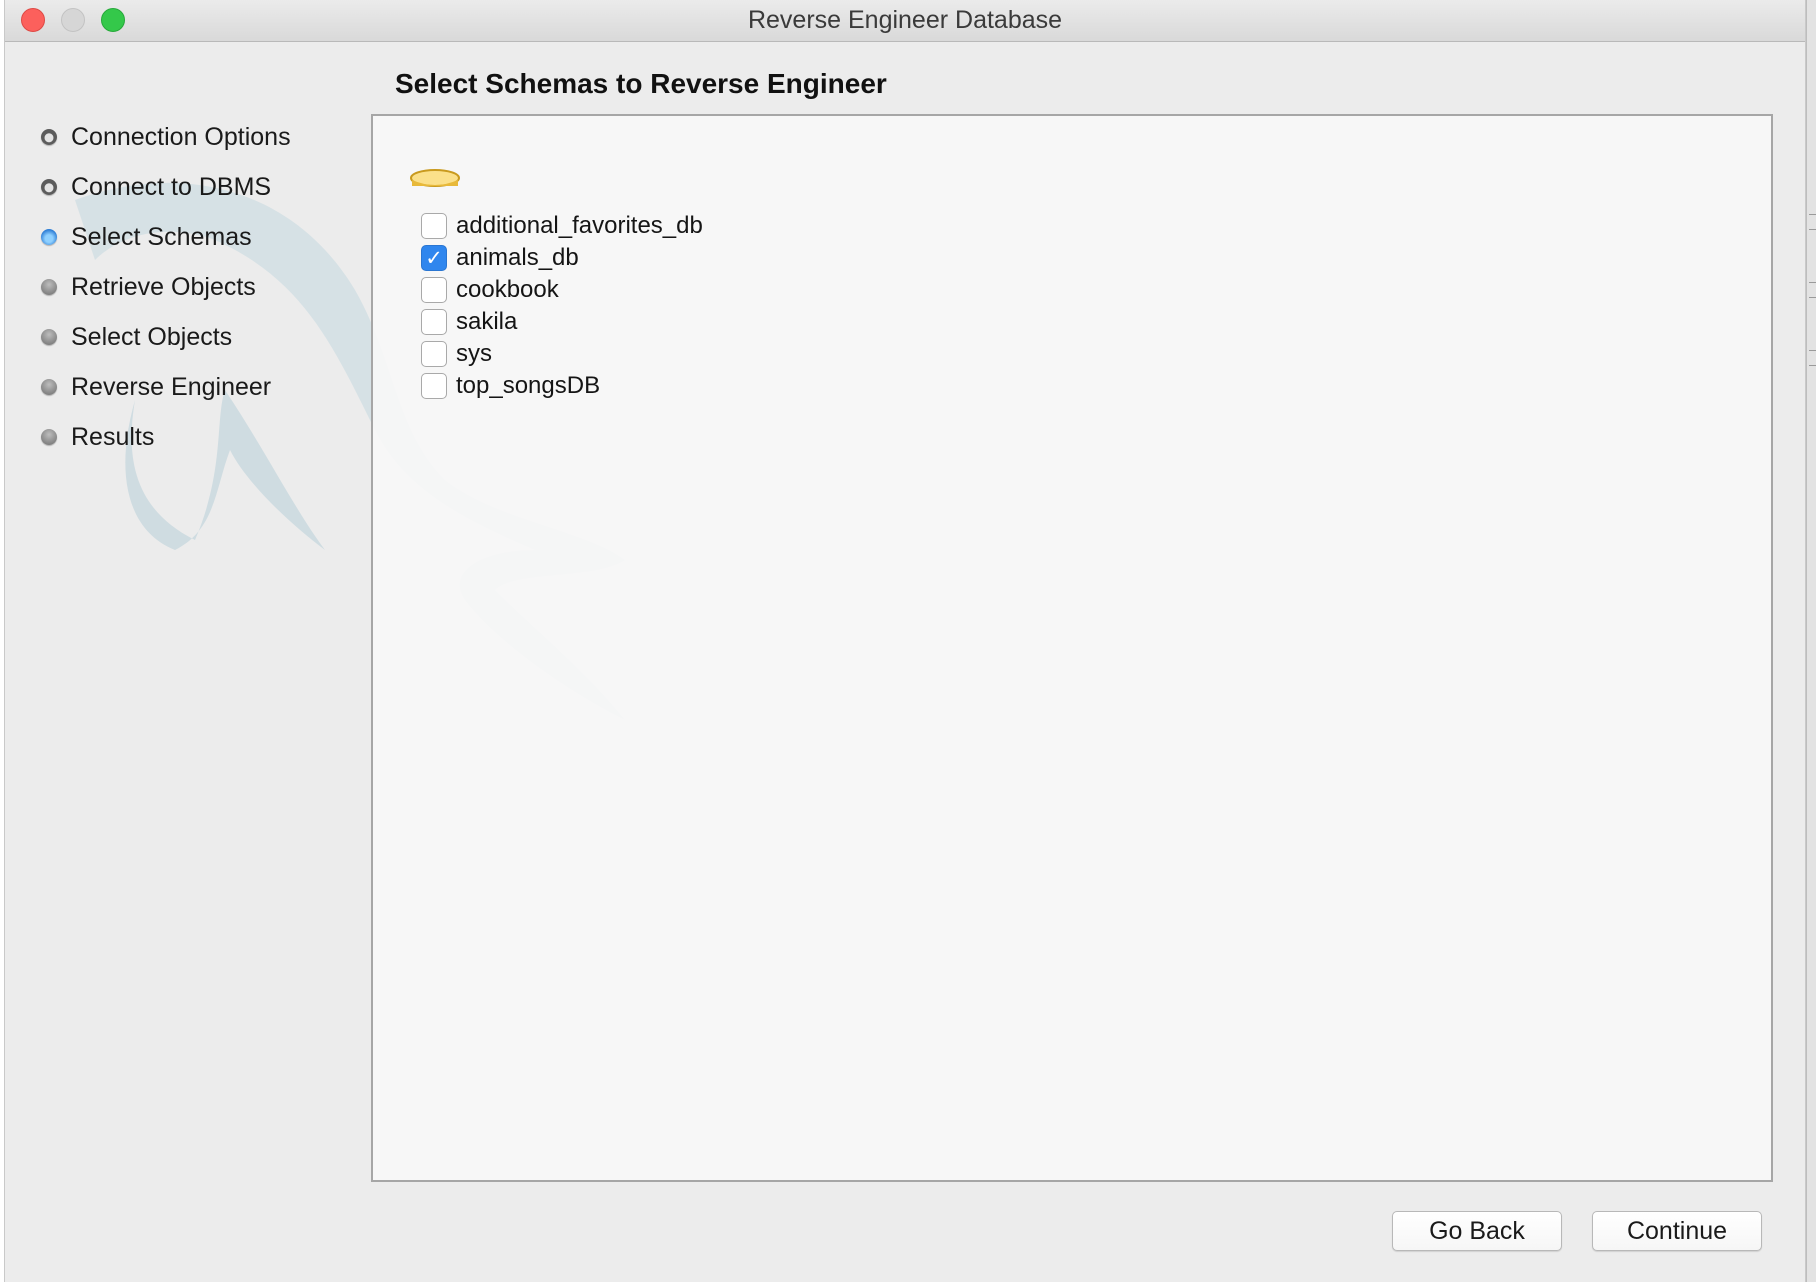 This screenshot has height=1282, width=1816. I want to click on go-back-button: Go Back, so click(1477, 1231).